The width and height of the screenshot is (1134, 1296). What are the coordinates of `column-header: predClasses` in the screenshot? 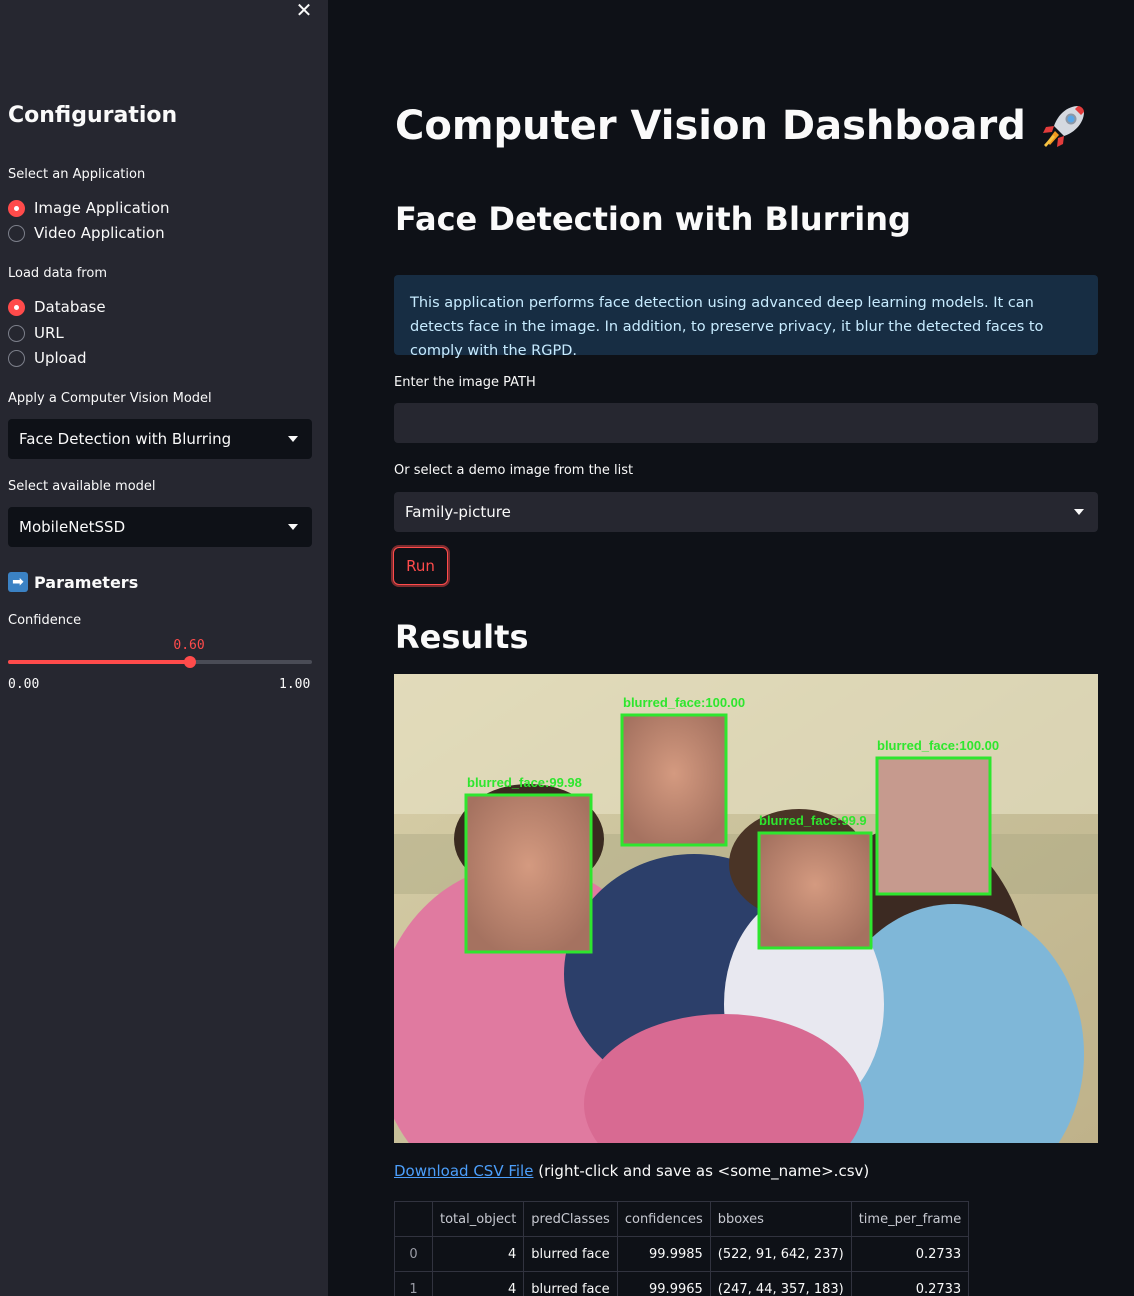 It's located at (570, 1219).